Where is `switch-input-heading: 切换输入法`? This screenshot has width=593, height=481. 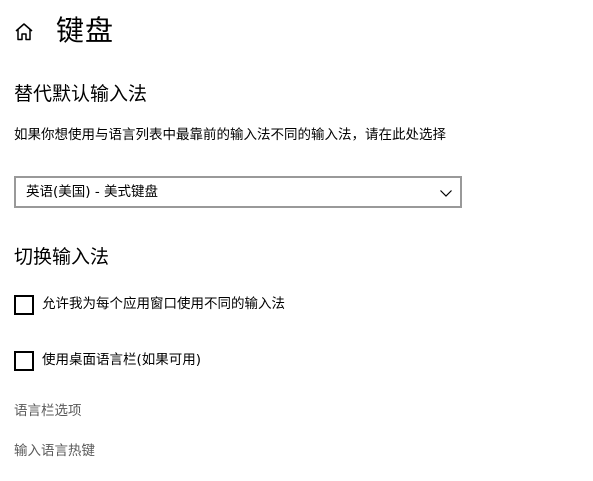 switch-input-heading: 切换输入法 is located at coordinates (62, 257).